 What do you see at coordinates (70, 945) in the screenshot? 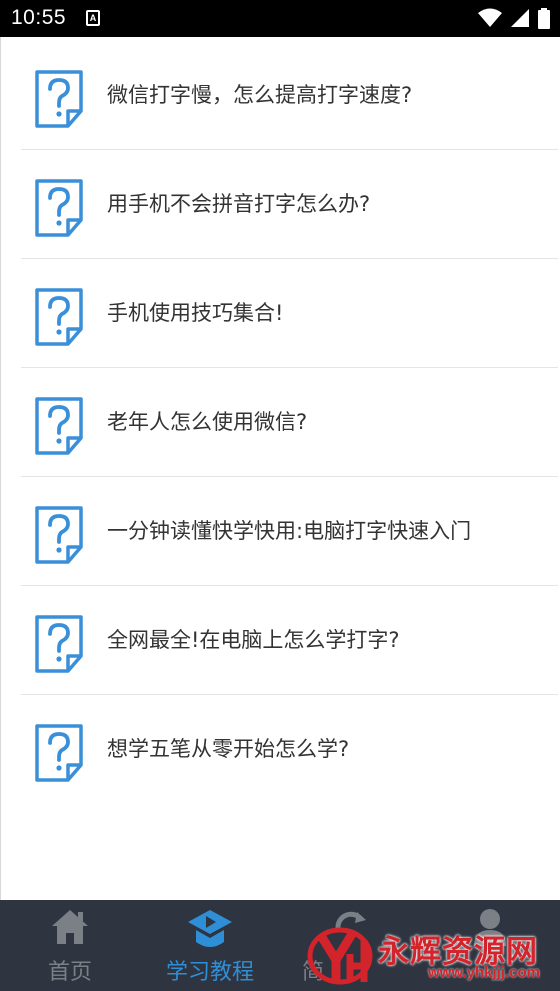
I see `nav-item-home: 首页` at bounding box center [70, 945].